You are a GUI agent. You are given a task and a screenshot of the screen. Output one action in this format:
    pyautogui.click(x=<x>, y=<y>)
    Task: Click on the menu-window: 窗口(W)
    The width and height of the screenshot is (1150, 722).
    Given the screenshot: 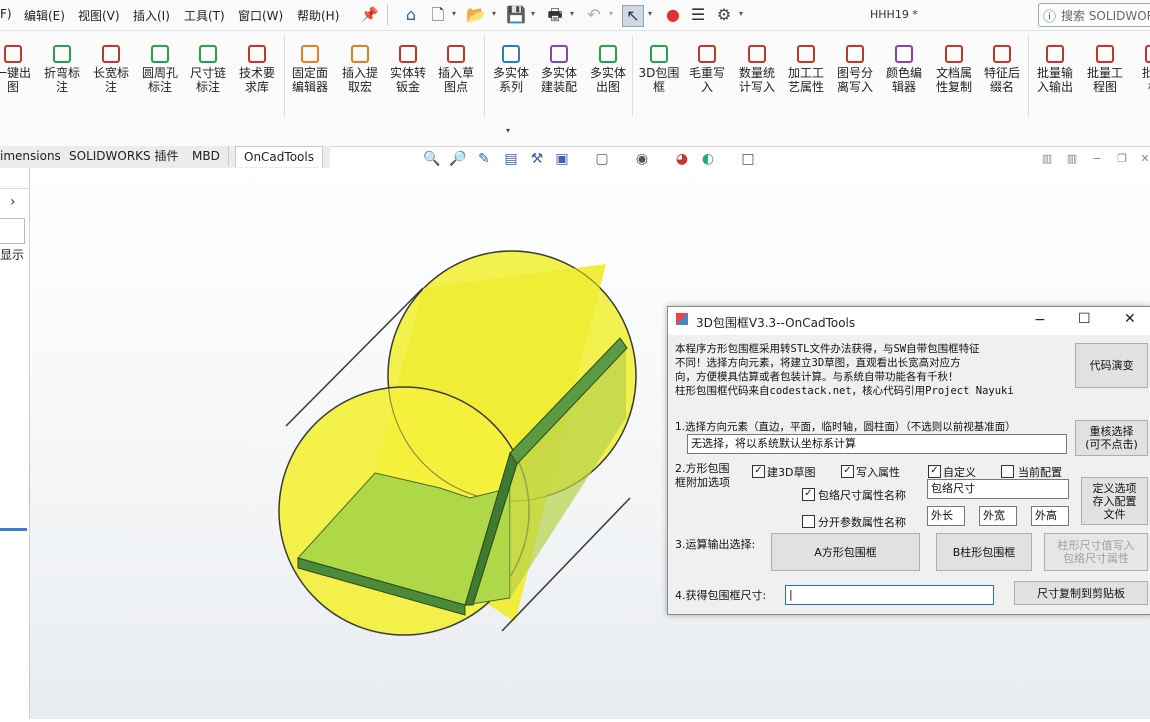 What is the action you would take?
    pyautogui.click(x=260, y=15)
    